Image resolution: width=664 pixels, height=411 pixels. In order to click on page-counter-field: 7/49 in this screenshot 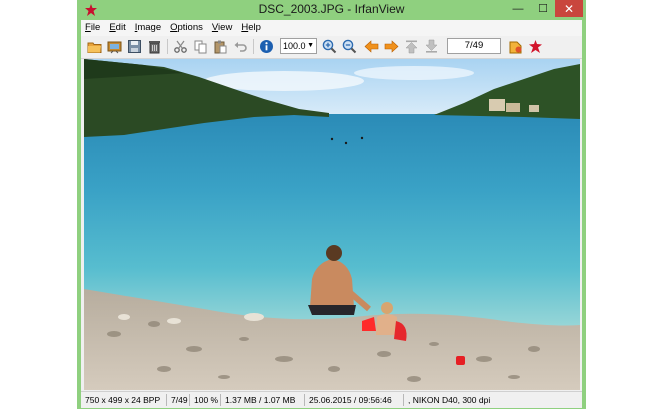, I will do `click(474, 46)`.